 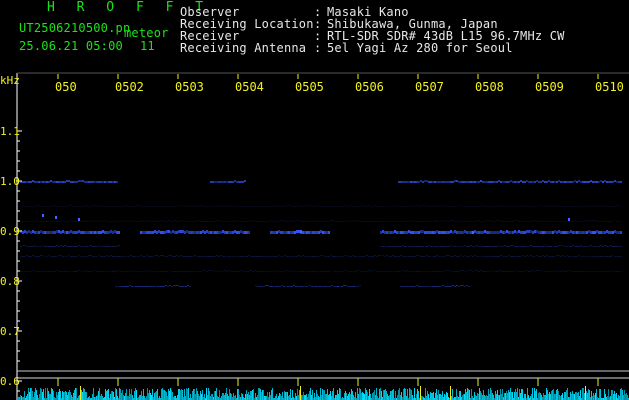 I want to click on noise-floor, so click(x=323, y=393).